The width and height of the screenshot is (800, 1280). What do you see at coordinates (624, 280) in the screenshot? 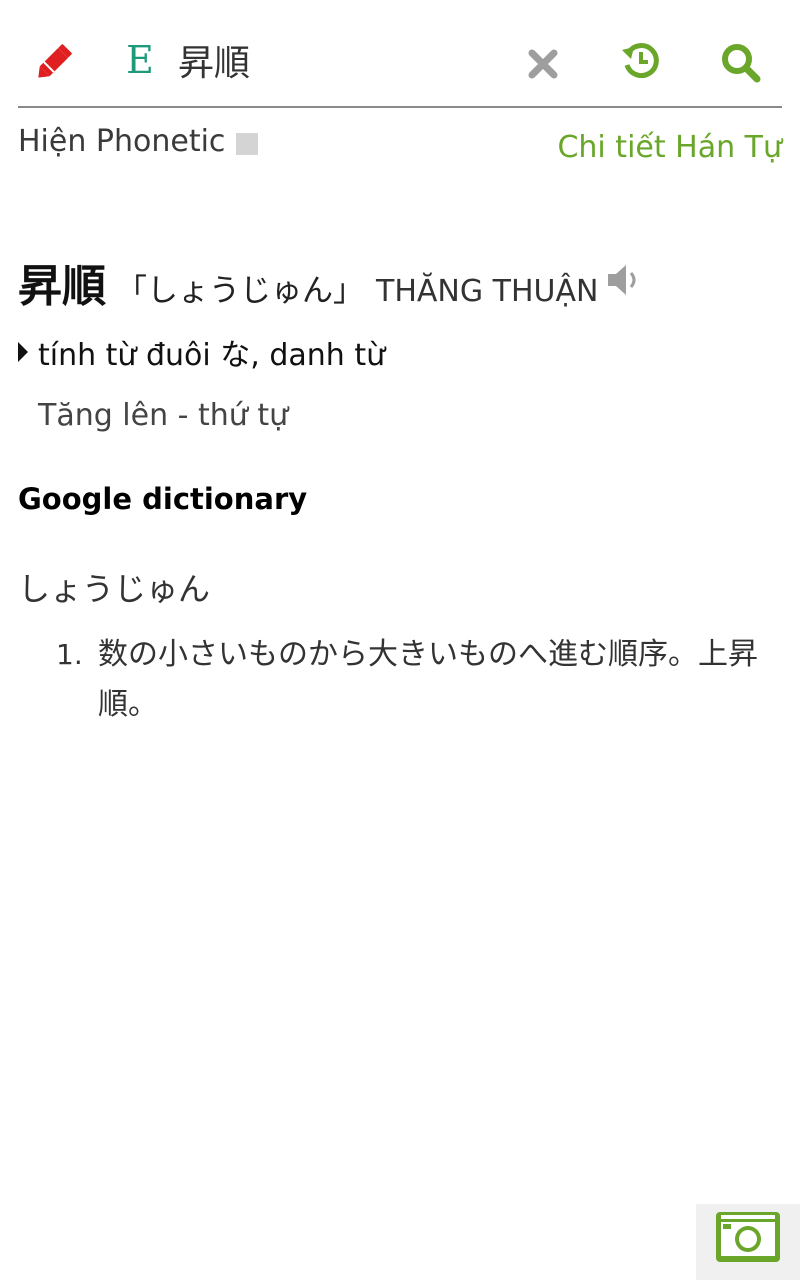
I see `speaker-icon` at bounding box center [624, 280].